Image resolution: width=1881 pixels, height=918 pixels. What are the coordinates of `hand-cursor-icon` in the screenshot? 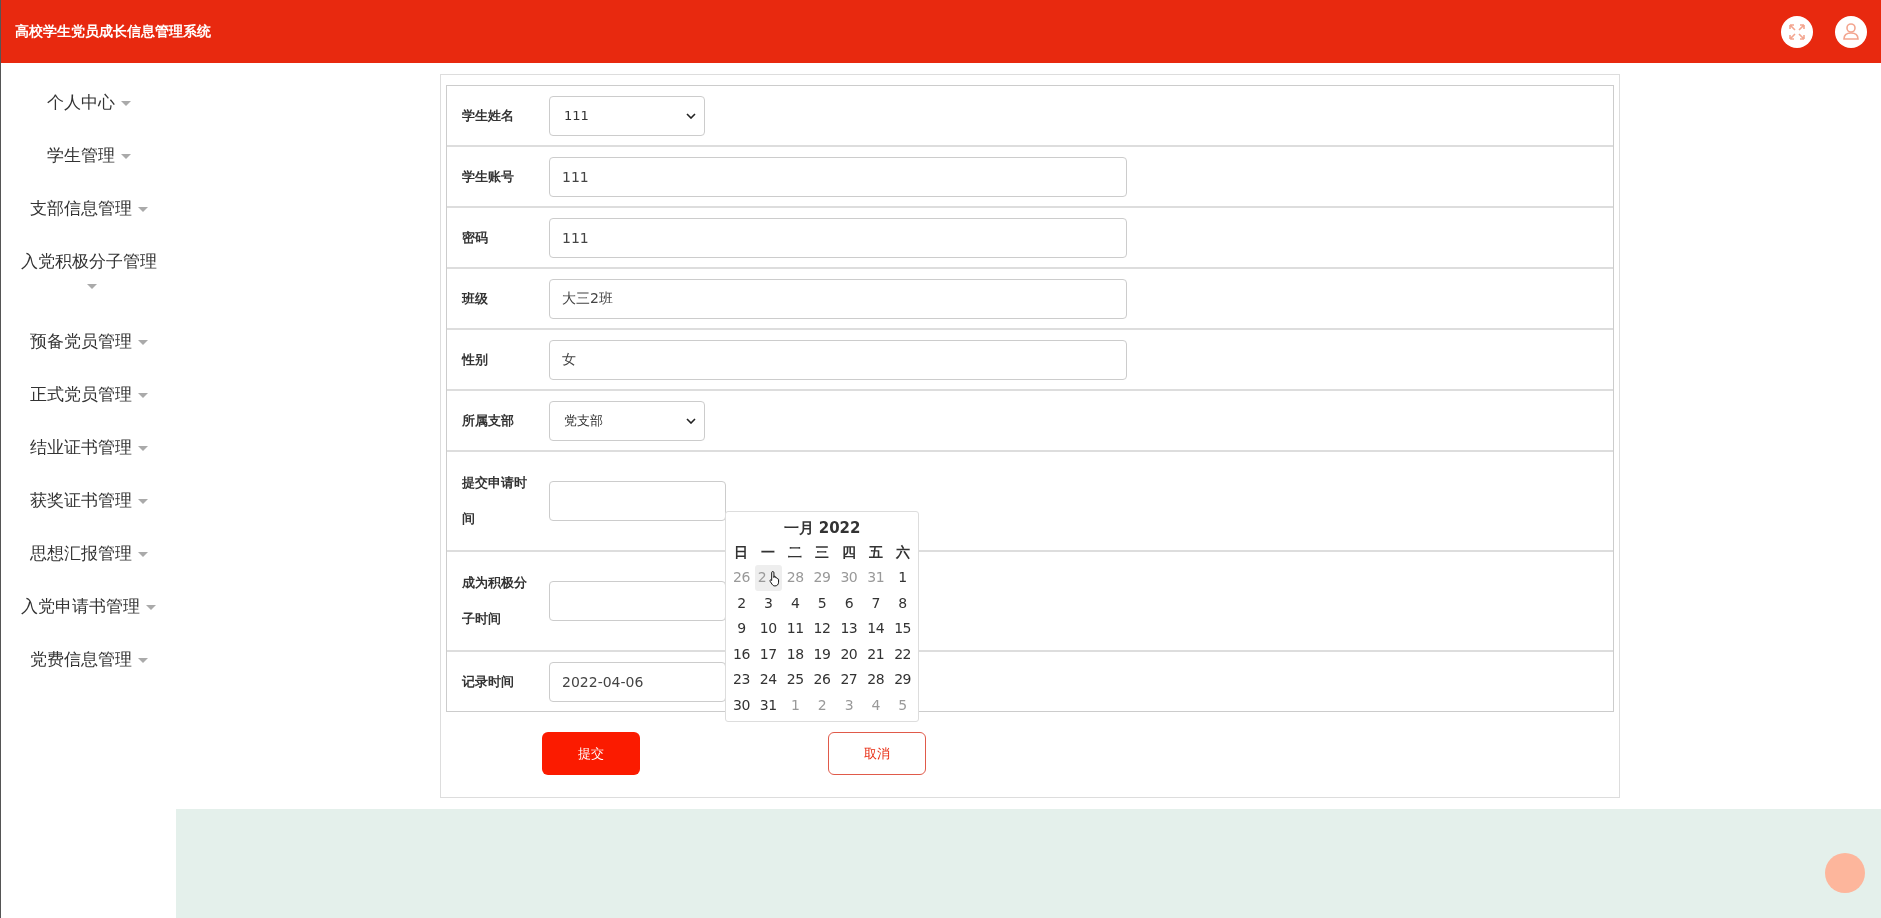 It's located at (775, 578).